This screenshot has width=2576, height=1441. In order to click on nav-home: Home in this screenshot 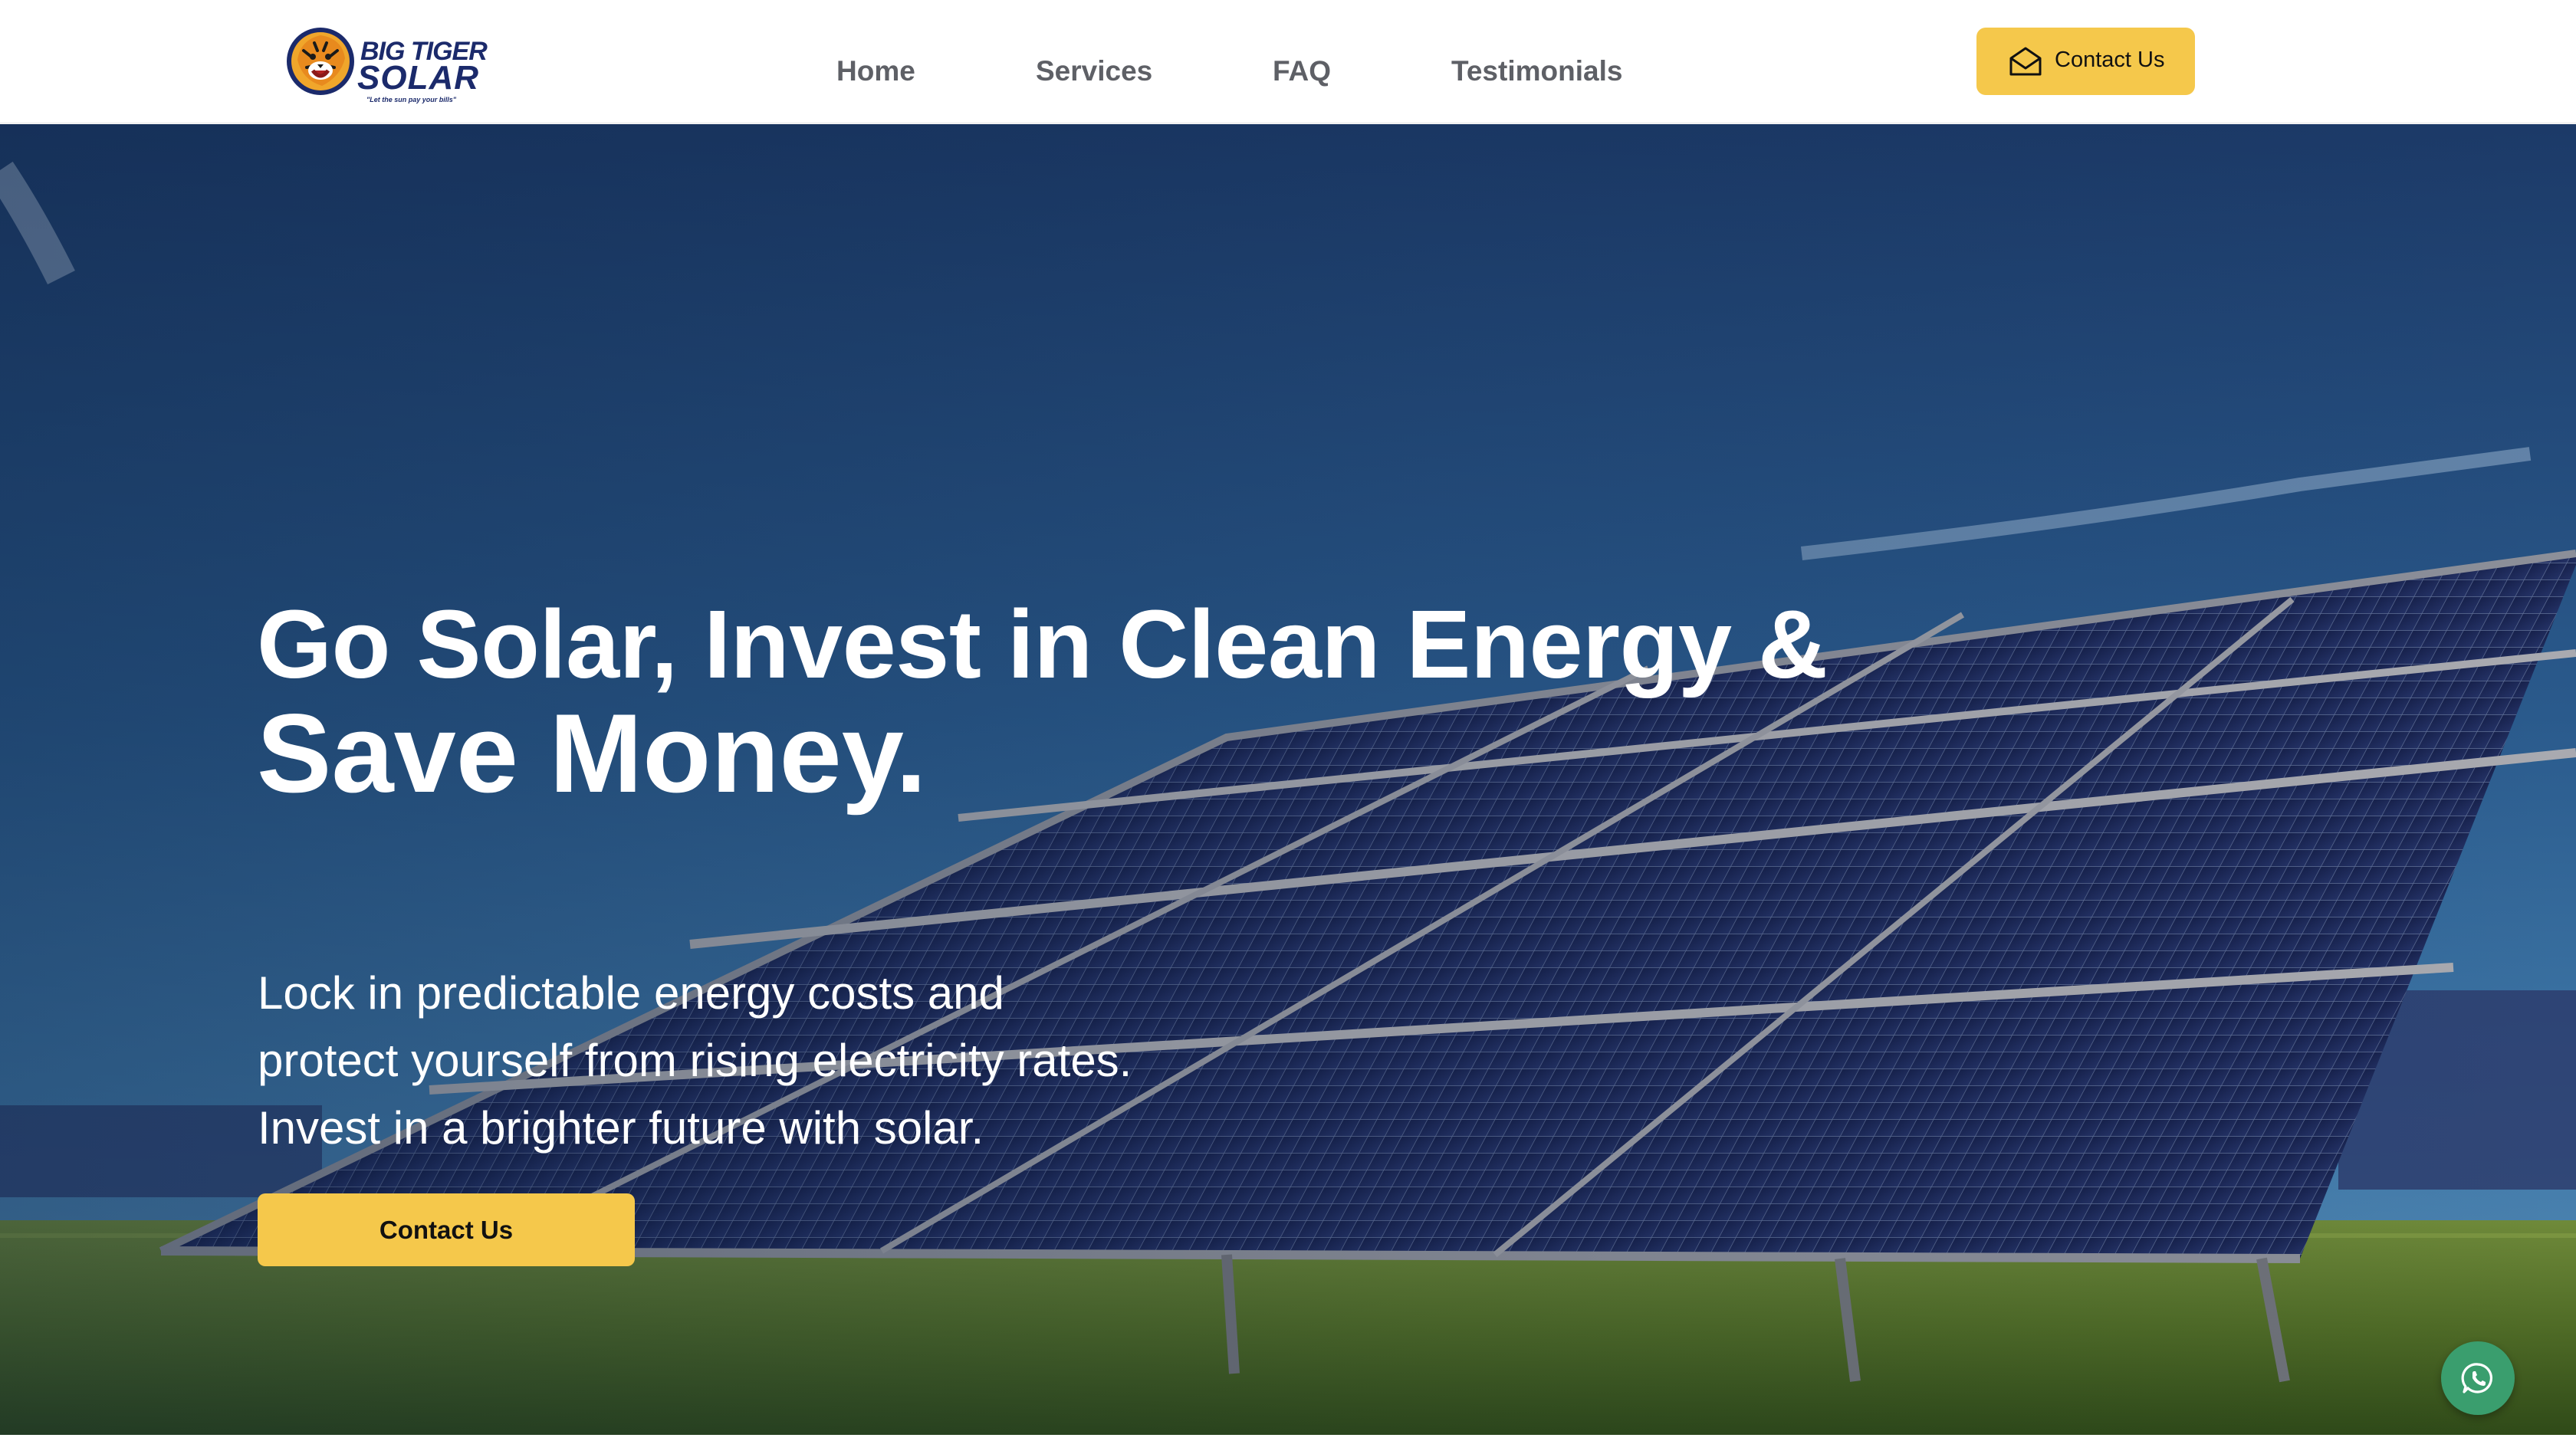, I will do `click(876, 71)`.